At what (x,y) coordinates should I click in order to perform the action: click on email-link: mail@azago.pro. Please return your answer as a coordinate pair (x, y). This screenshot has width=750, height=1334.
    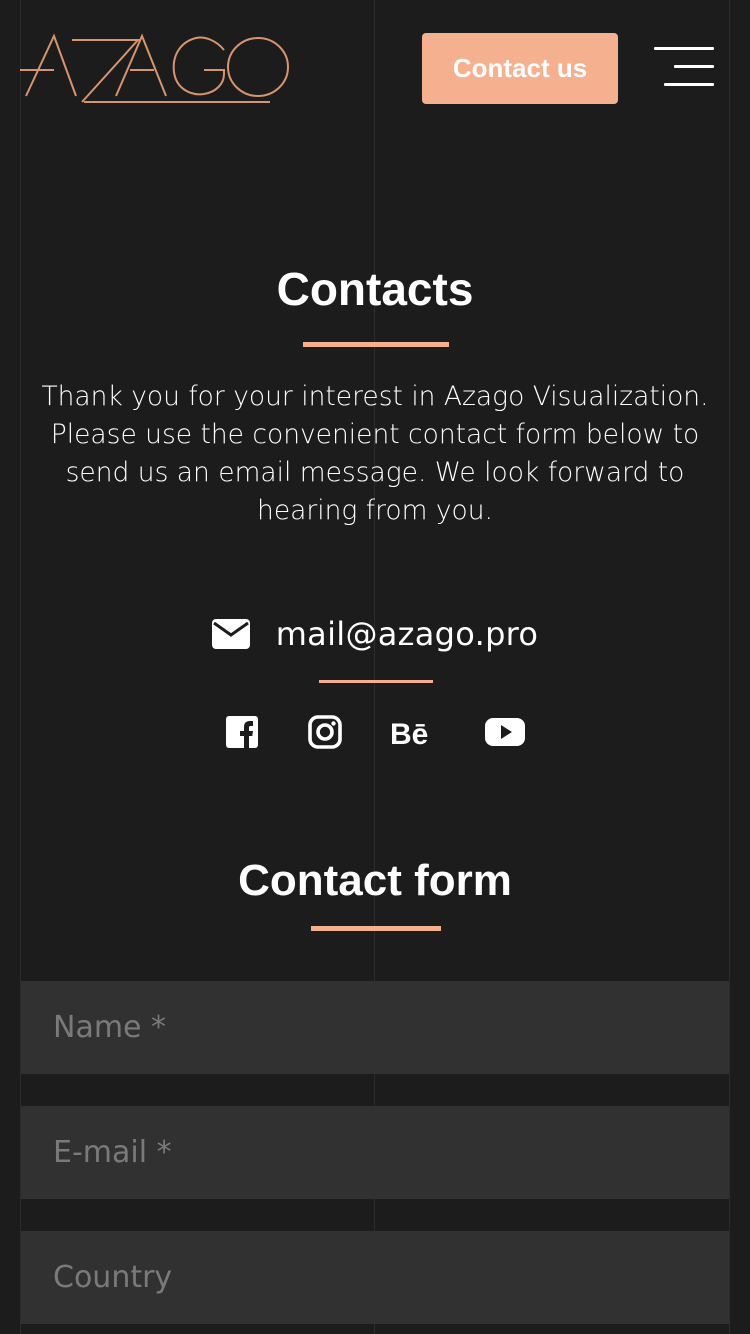
    Looking at the image, I should click on (407, 634).